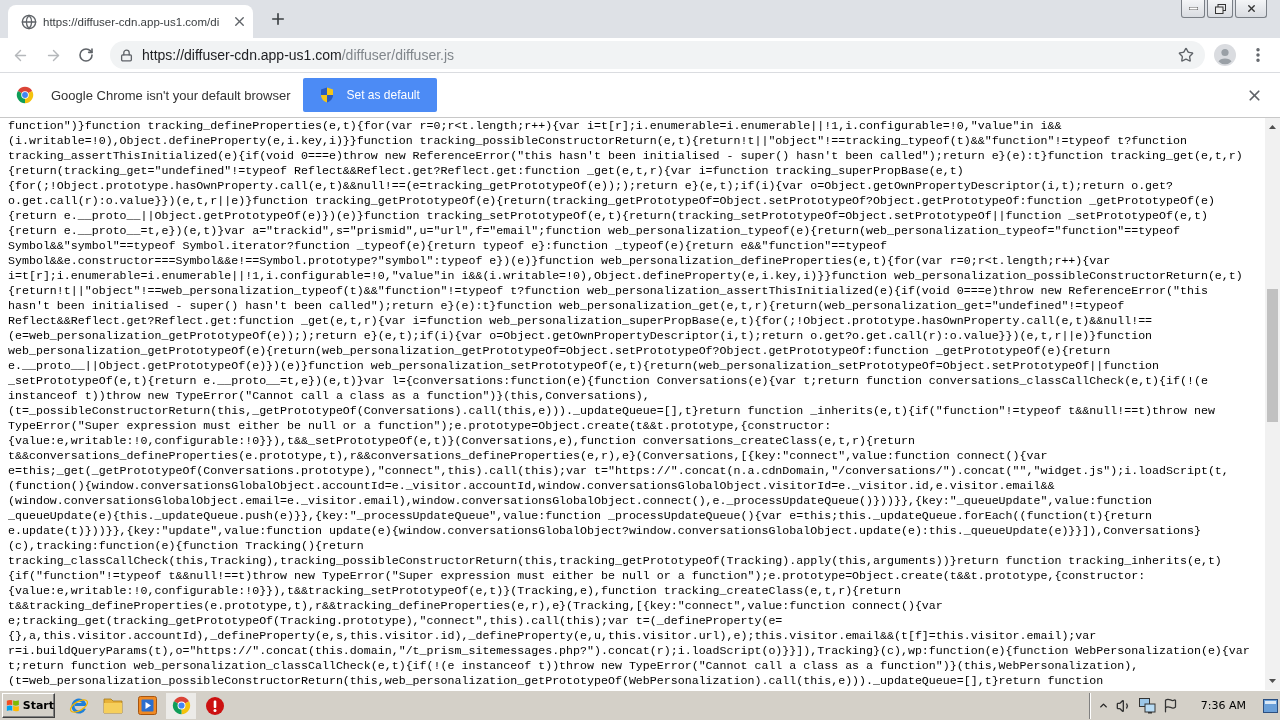  What do you see at coordinates (395, 620) in the screenshot?
I see `code-line: e;tracking_get(tracking_getPrototypeOf(Tracking.prototype),"connect",this).call(this);var t=(_defineProperty(e=` at bounding box center [395, 620].